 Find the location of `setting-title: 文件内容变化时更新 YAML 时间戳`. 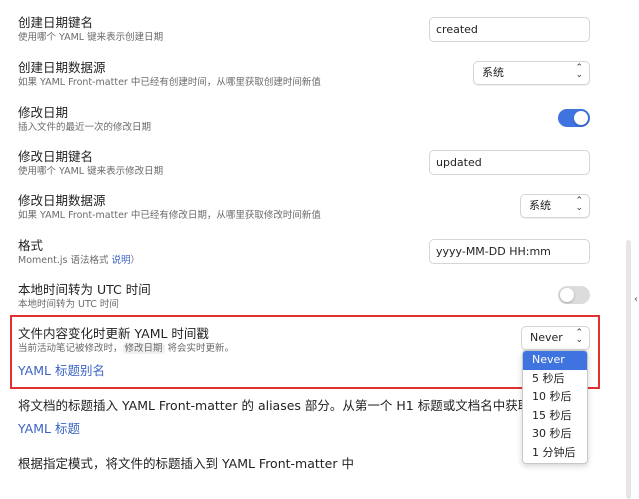

setting-title: 文件内容变化时更新 YAML 时间戳 is located at coordinates (113, 333).